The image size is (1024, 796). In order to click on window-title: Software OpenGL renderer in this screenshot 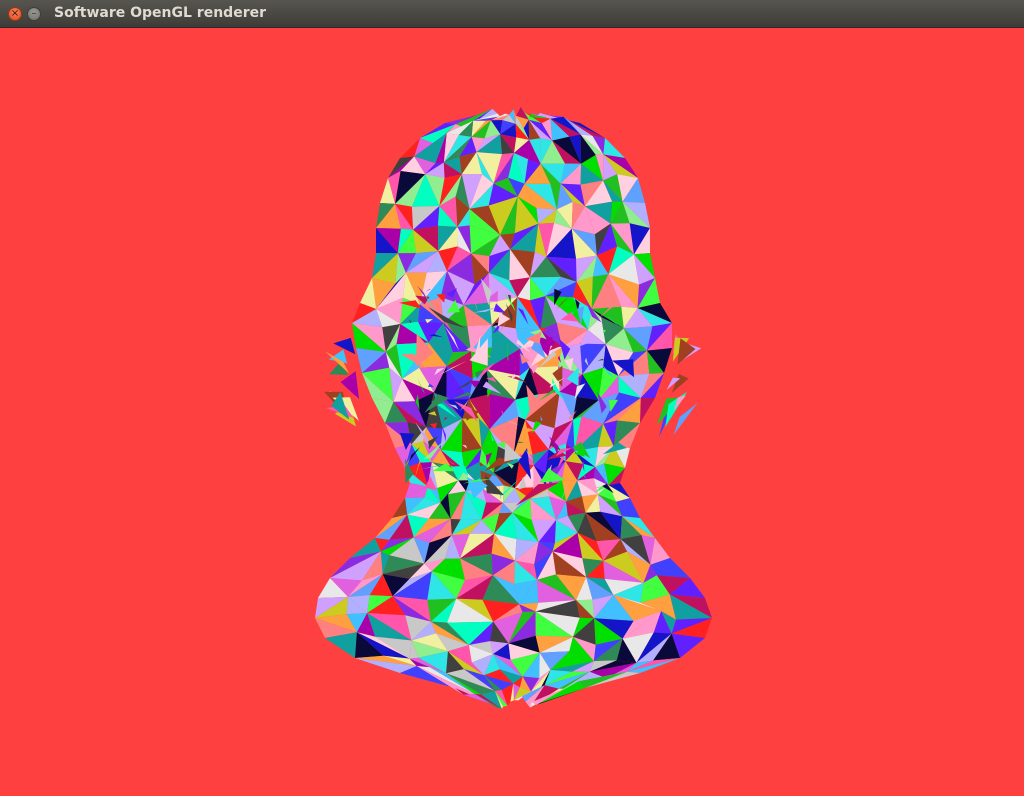, I will do `click(160, 13)`.